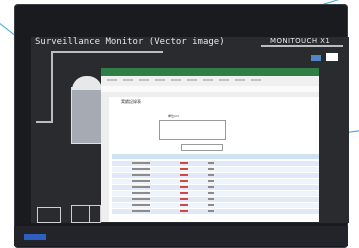 Image resolution: width=359 pixels, height=248 pixels. I want to click on valve-icon, so click(332, 57).